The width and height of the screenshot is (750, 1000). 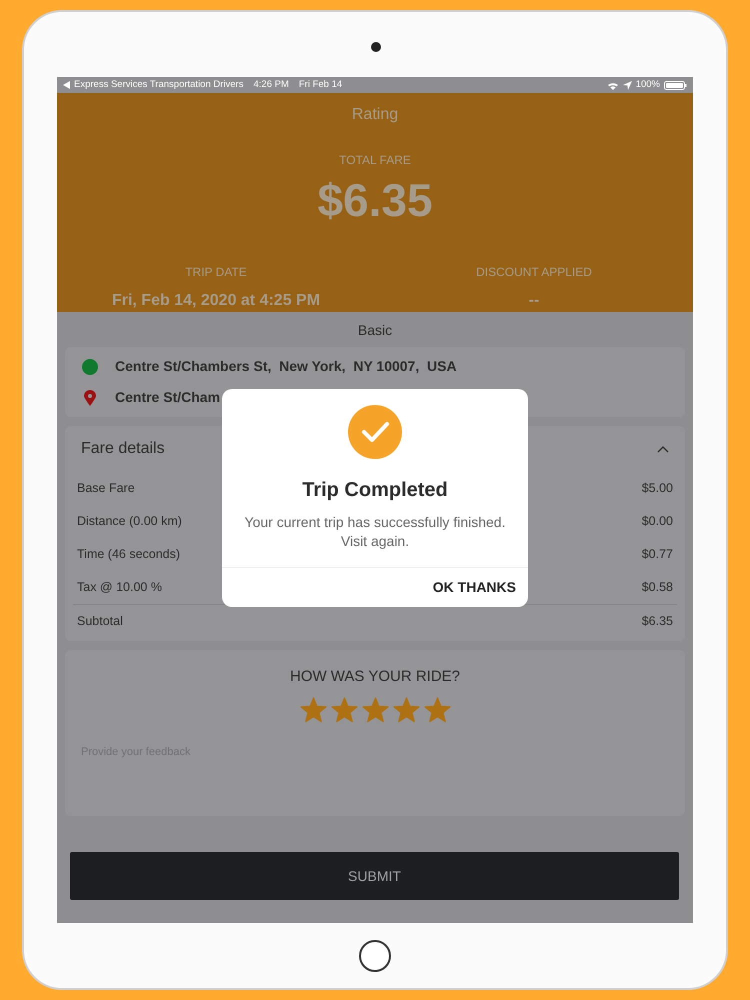 What do you see at coordinates (675, 85) in the screenshot?
I see `battery-icon` at bounding box center [675, 85].